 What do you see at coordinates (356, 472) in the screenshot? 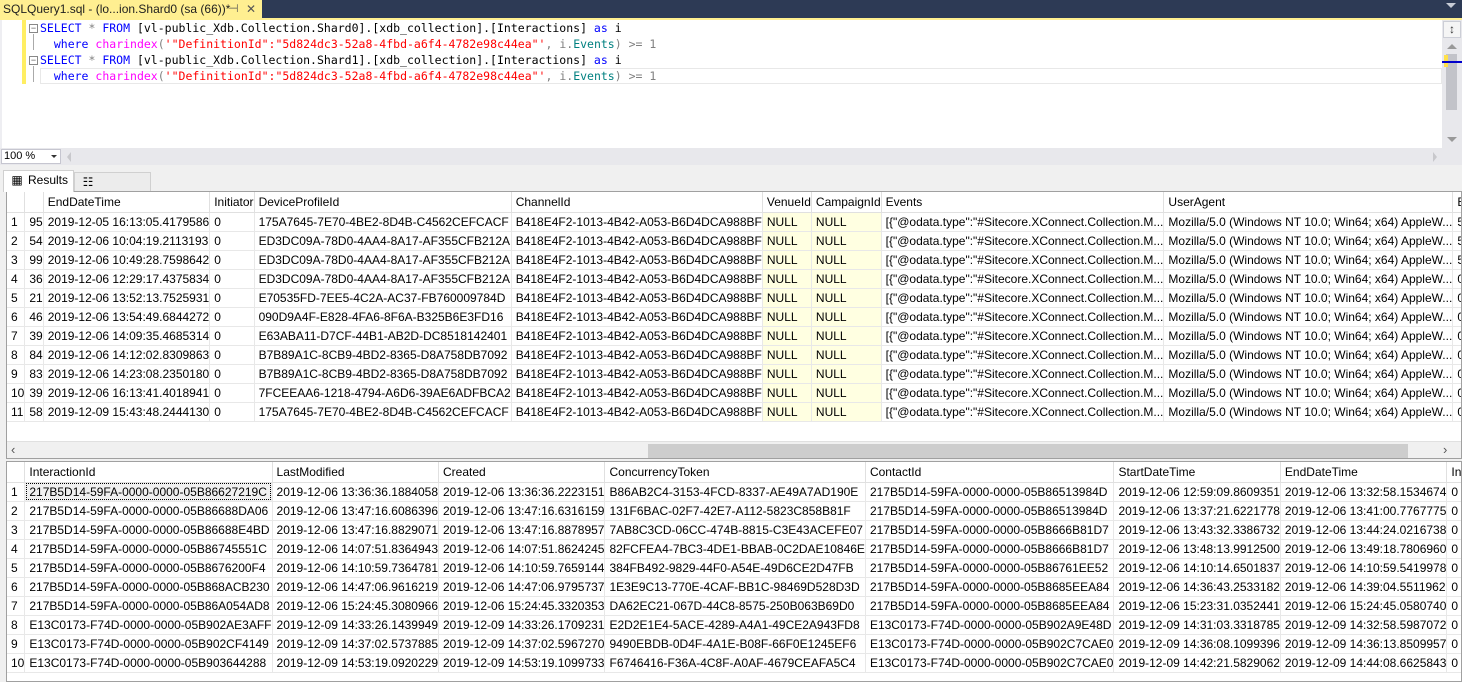
I see `column-header: LastModified` at bounding box center [356, 472].